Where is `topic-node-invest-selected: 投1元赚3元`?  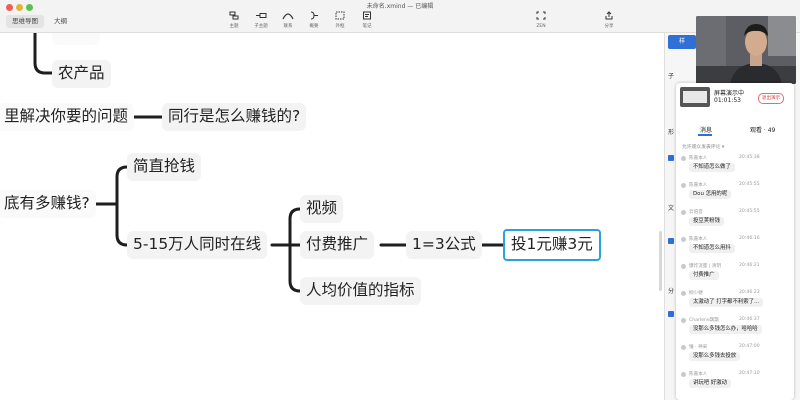
topic-node-invest-selected: 投1元赚3元 is located at coordinates (552, 245).